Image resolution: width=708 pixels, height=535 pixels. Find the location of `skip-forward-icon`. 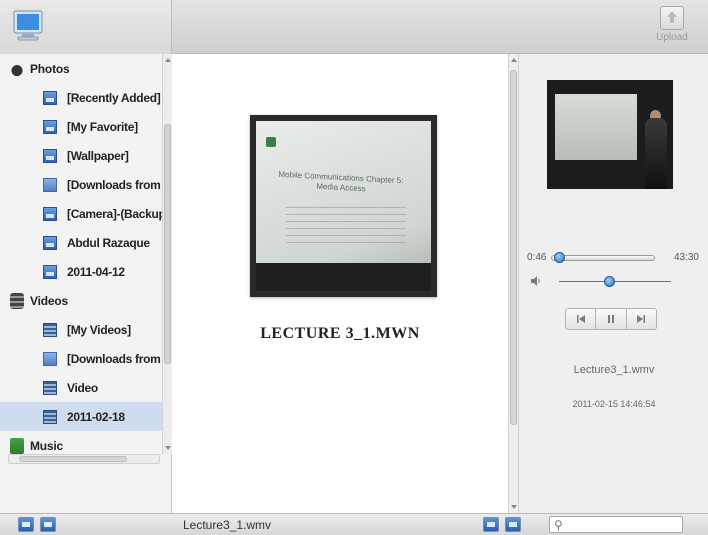

skip-forward-icon is located at coordinates (641, 319).